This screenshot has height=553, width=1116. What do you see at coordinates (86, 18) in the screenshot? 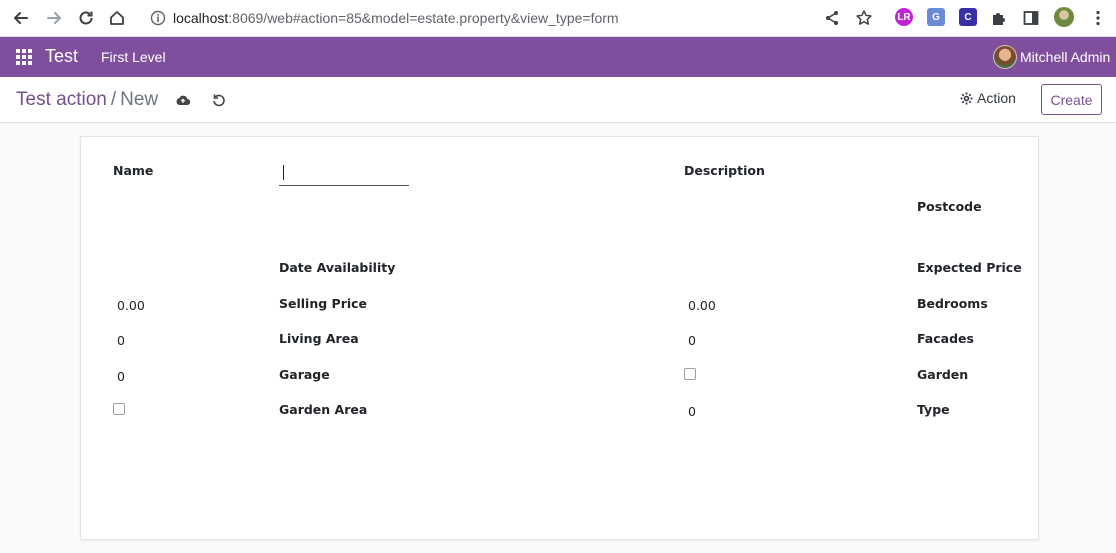
I see `reload-icon` at bounding box center [86, 18].